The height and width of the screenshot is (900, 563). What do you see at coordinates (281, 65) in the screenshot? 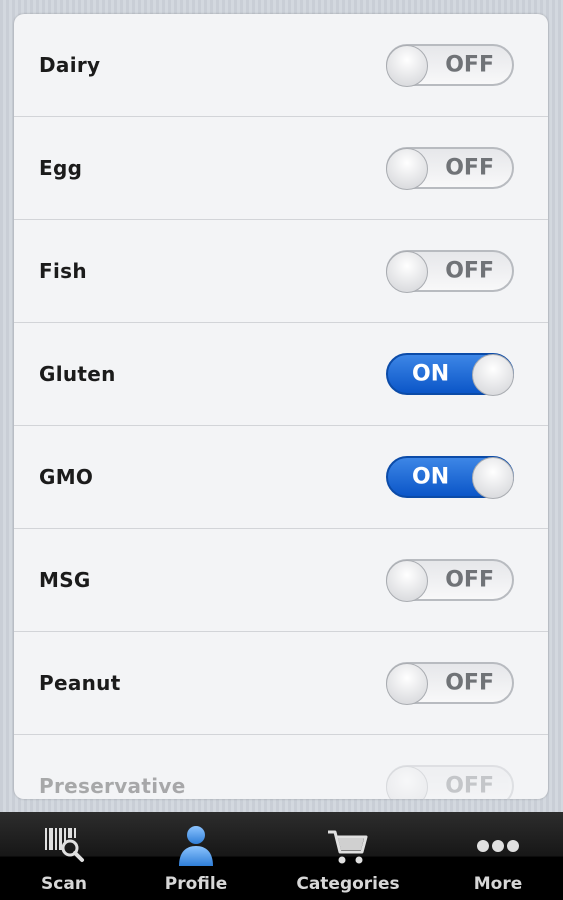
I see `allergen-row-dairy: Dairy OFF` at bounding box center [281, 65].